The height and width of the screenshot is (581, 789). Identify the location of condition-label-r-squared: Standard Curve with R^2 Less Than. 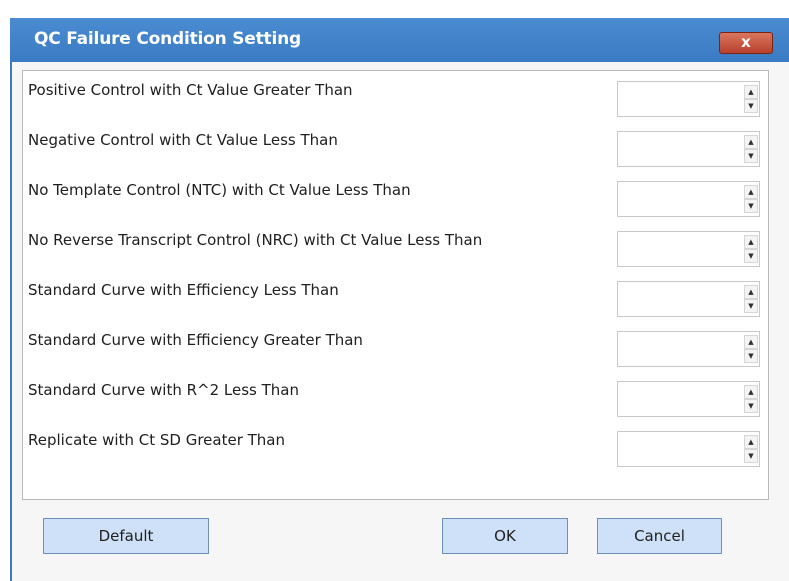
(164, 390).